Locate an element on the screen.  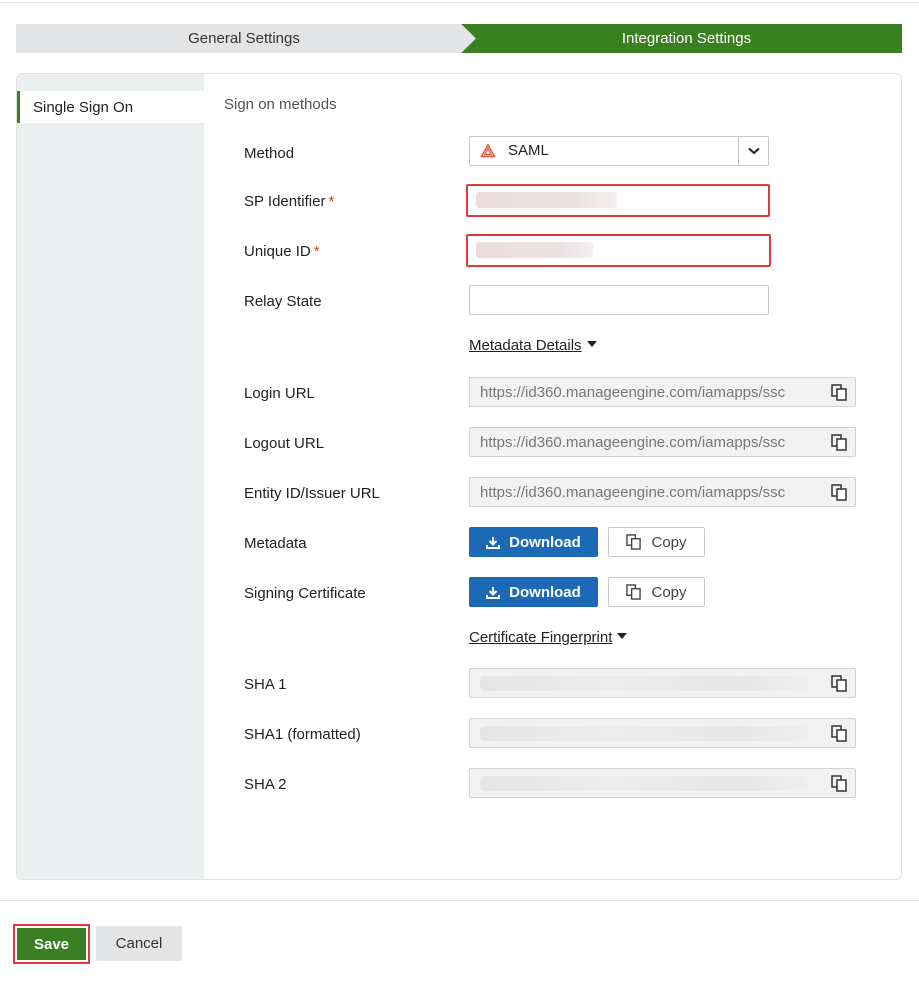
wizard-steps: General Settings Integration Settings is located at coordinates (459, 38).